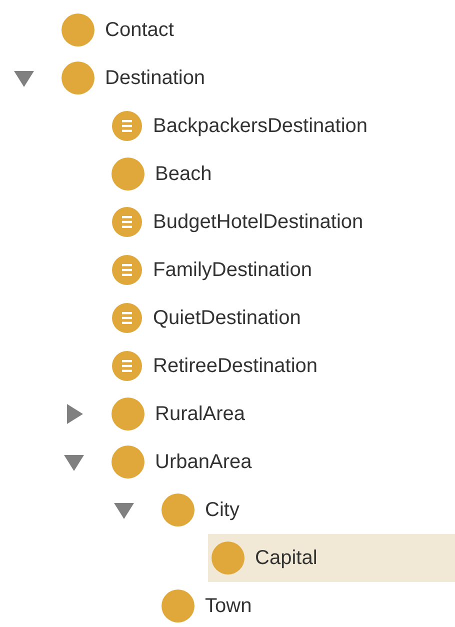 The height and width of the screenshot is (627, 455). I want to click on tree-row: FamilyDestination, so click(281, 270).